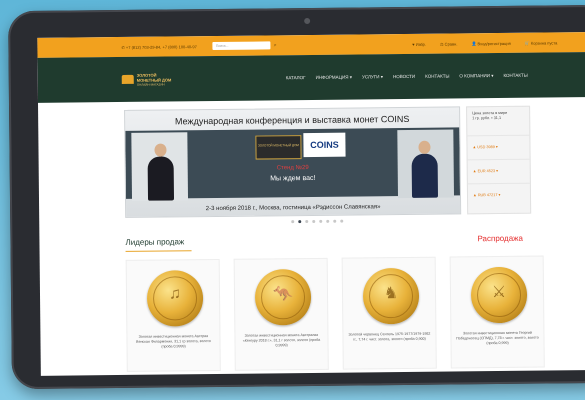  I want to click on phone-numbers: ✆ +7 (812) 703-29-84, +7 (800) 100-40-97, so click(158, 47).